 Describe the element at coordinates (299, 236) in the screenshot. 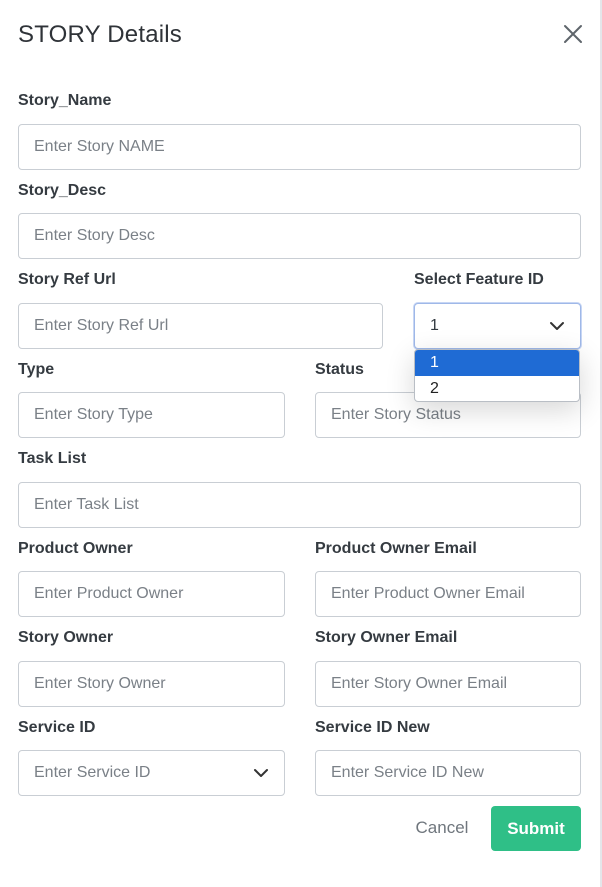

I see `story-desc-input` at that location.